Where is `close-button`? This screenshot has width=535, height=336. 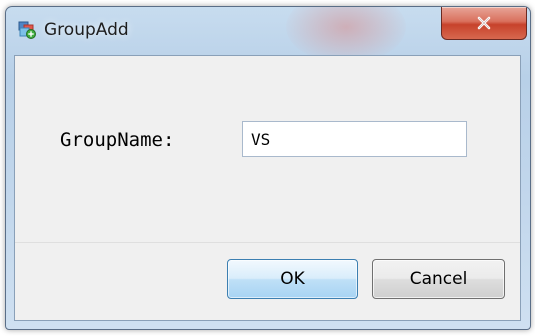
close-button is located at coordinates (484, 23).